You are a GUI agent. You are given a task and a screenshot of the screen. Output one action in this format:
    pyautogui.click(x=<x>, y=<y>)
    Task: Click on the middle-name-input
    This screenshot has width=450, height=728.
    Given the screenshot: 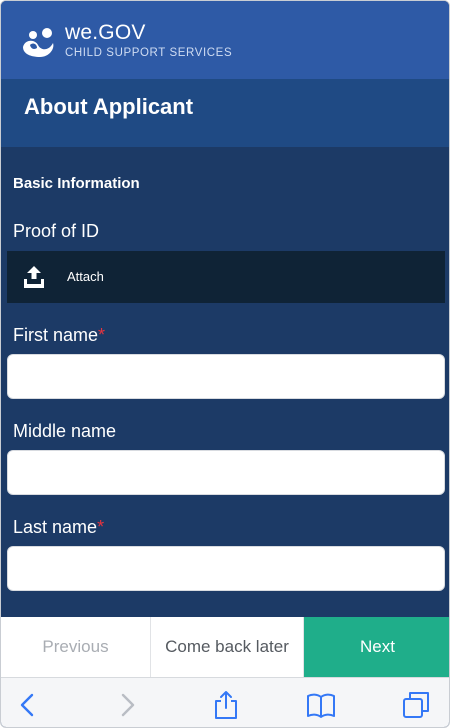 What is the action you would take?
    pyautogui.click(x=226, y=472)
    